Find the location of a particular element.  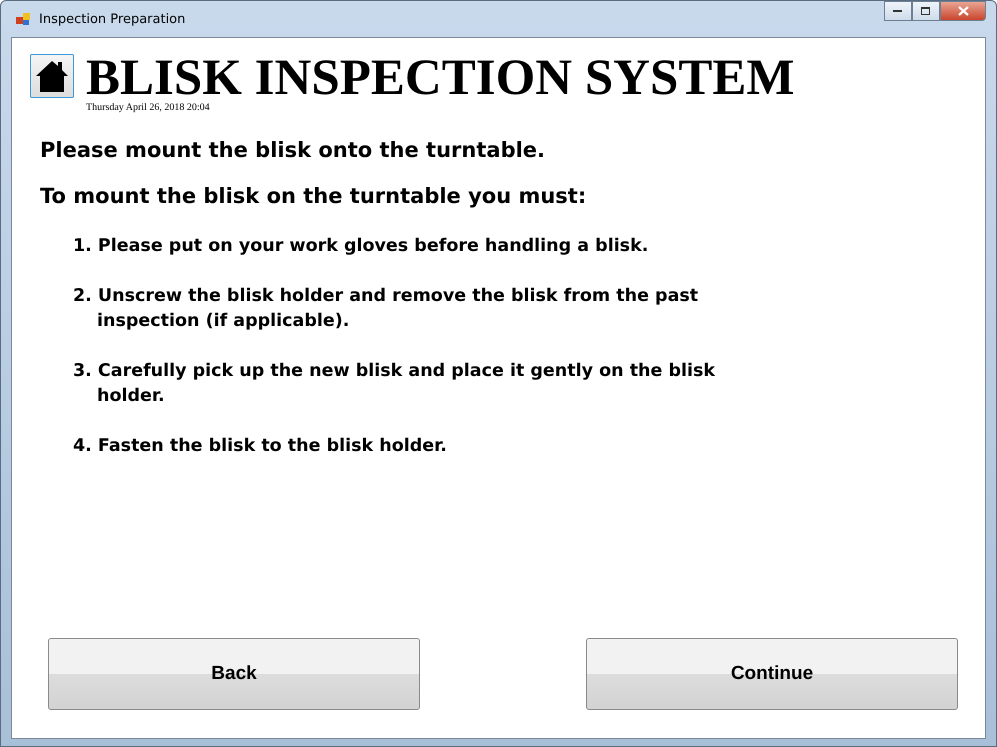

instruction-step: 1. Please put on your work gloves before handling a blisk. is located at coordinates (410, 246).